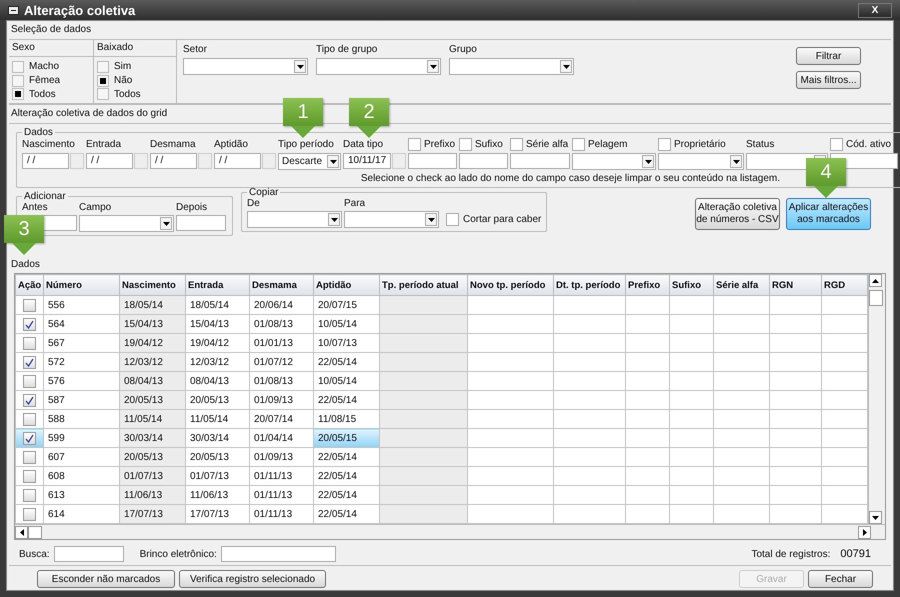  What do you see at coordinates (875, 10) in the screenshot?
I see `close-button: X` at bounding box center [875, 10].